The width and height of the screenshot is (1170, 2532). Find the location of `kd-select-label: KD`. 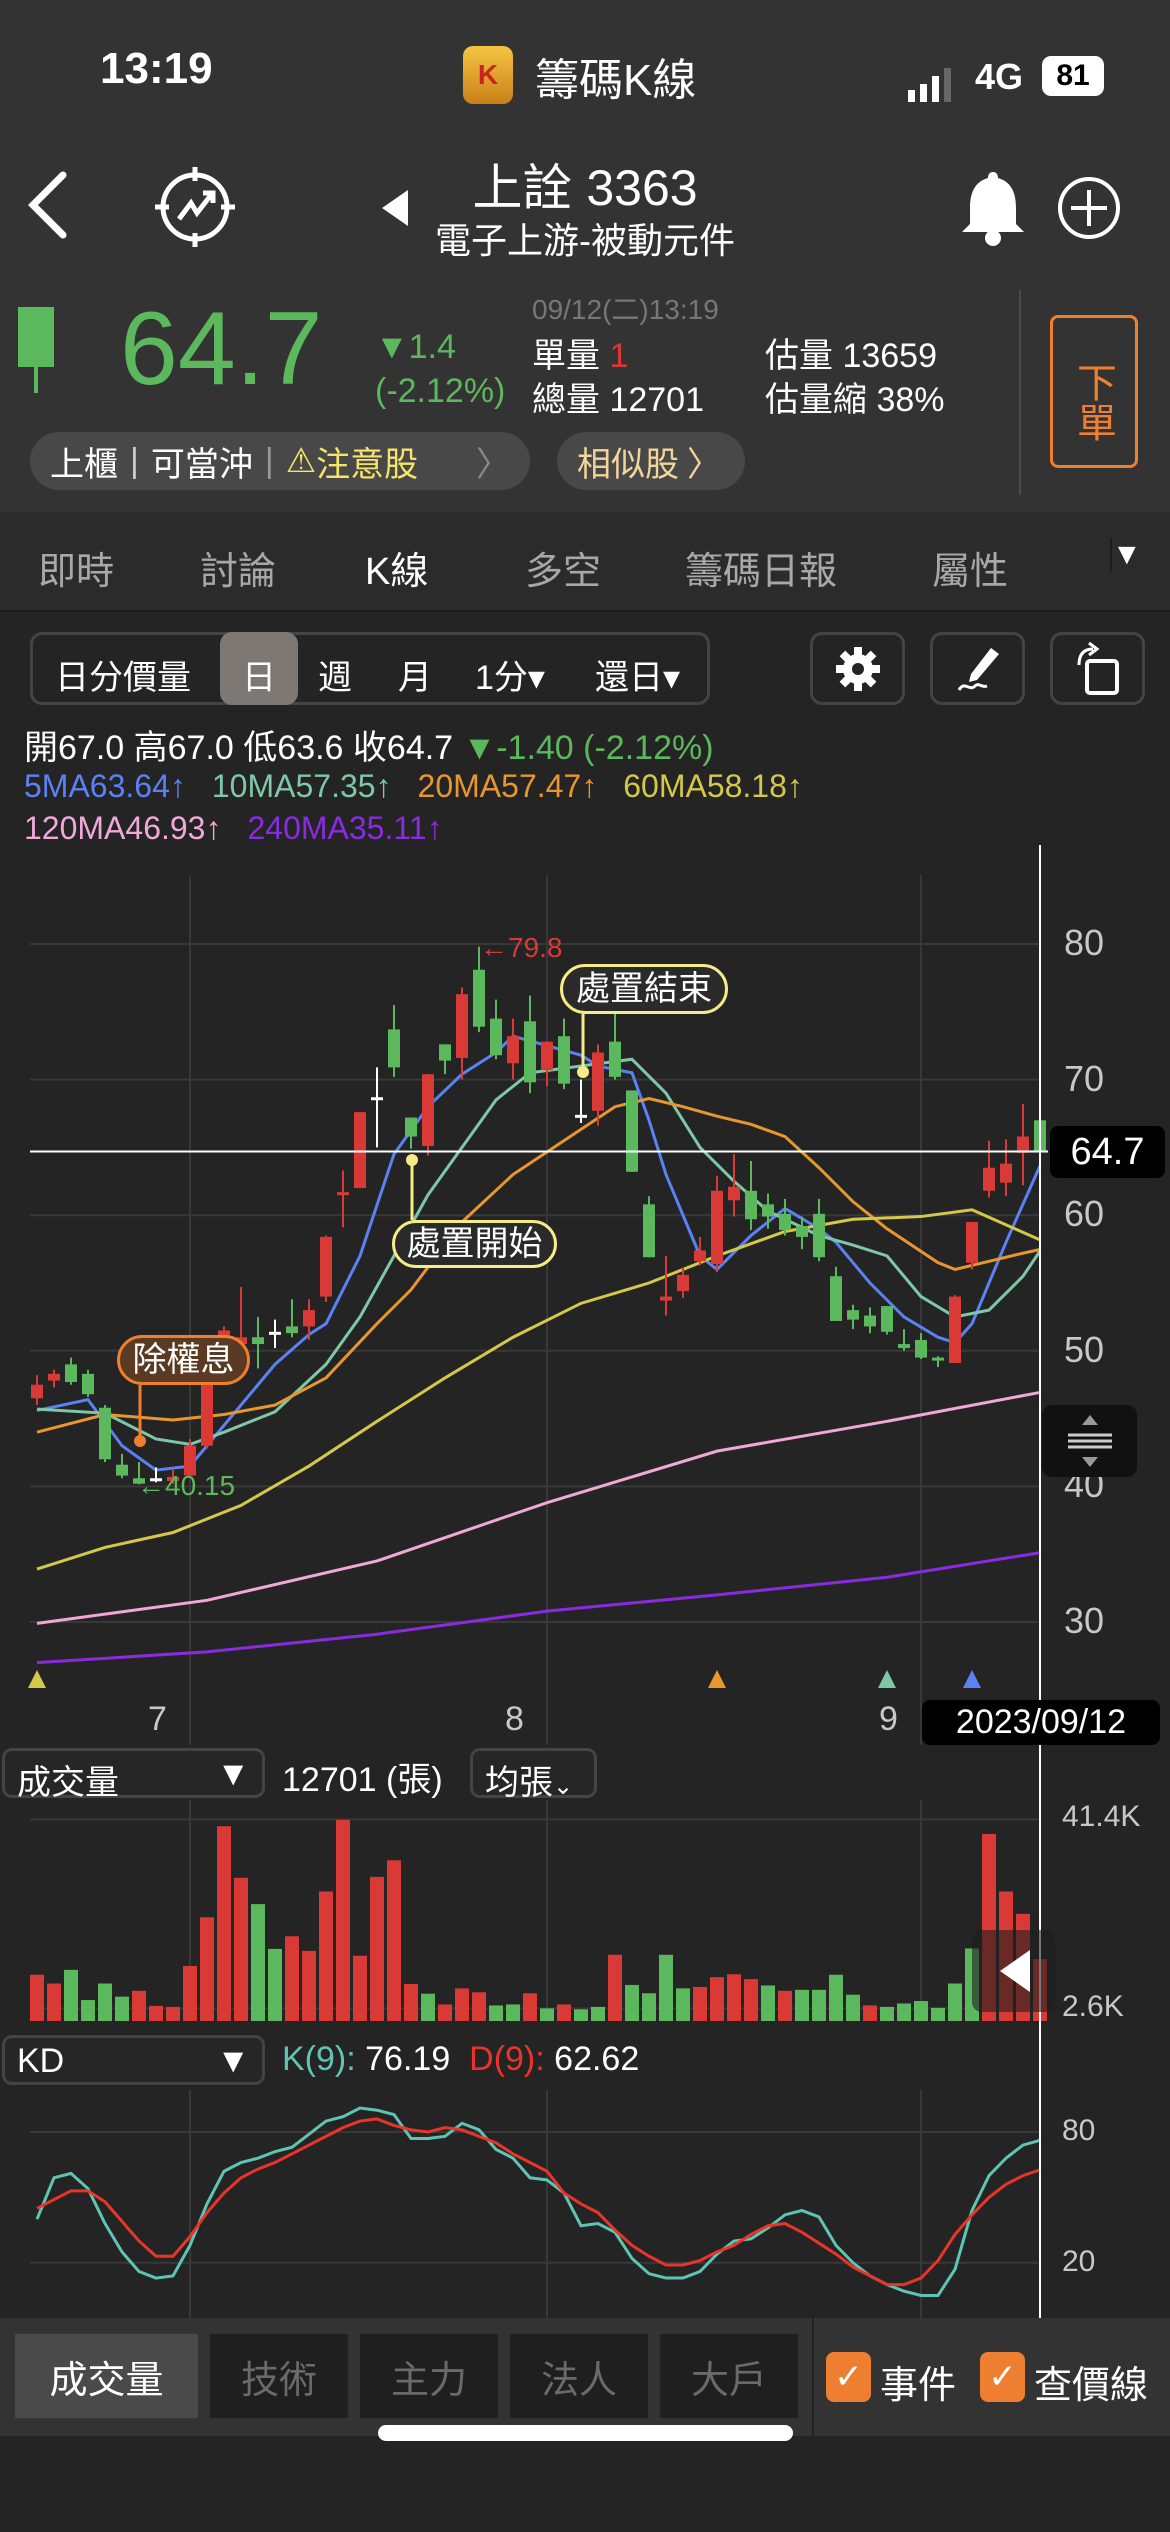

kd-select-label: KD is located at coordinates (41, 2061).